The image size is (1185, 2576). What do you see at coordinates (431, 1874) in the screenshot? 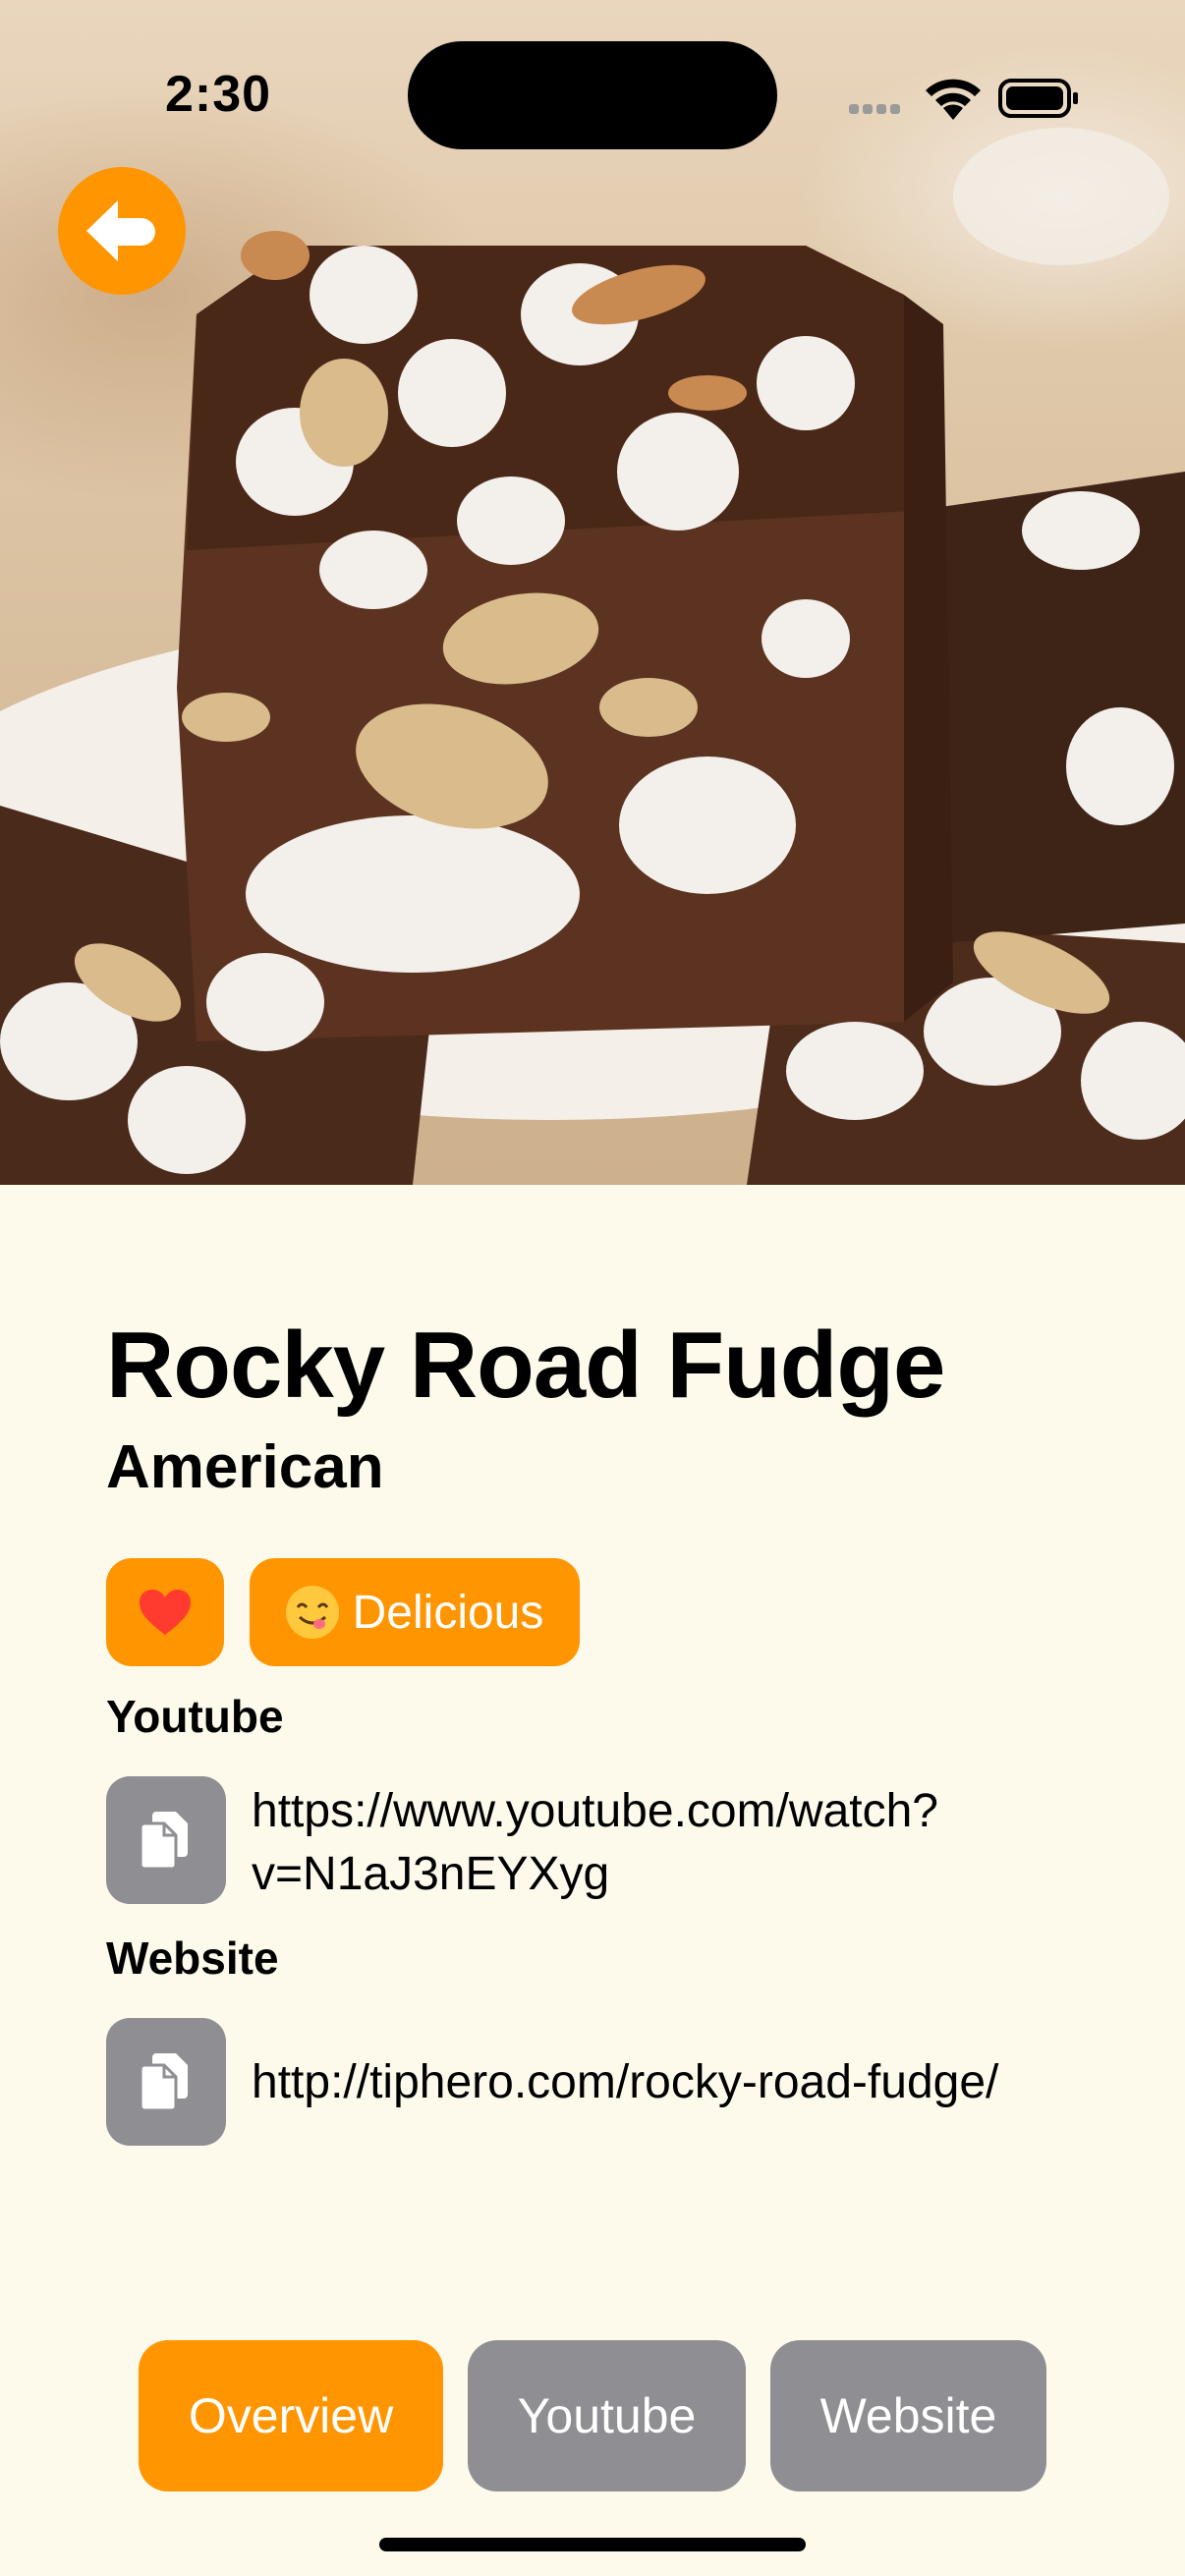
I see `youtube-link-line2: v=N1aJ3nEYXyg` at bounding box center [431, 1874].